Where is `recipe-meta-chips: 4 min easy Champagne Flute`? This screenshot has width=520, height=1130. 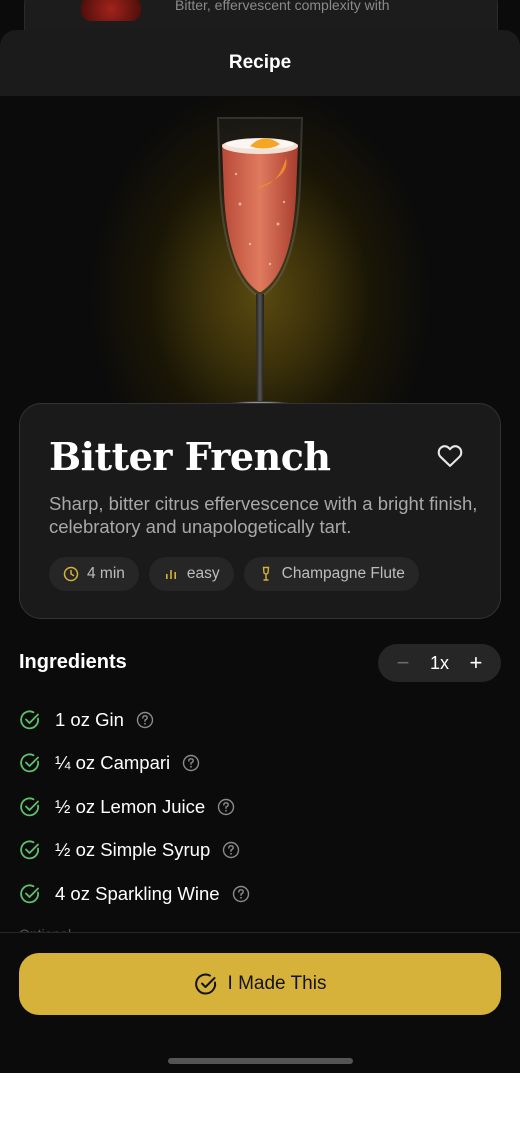
recipe-meta-chips: 4 min easy Champagne Flute is located at coordinates (234, 574).